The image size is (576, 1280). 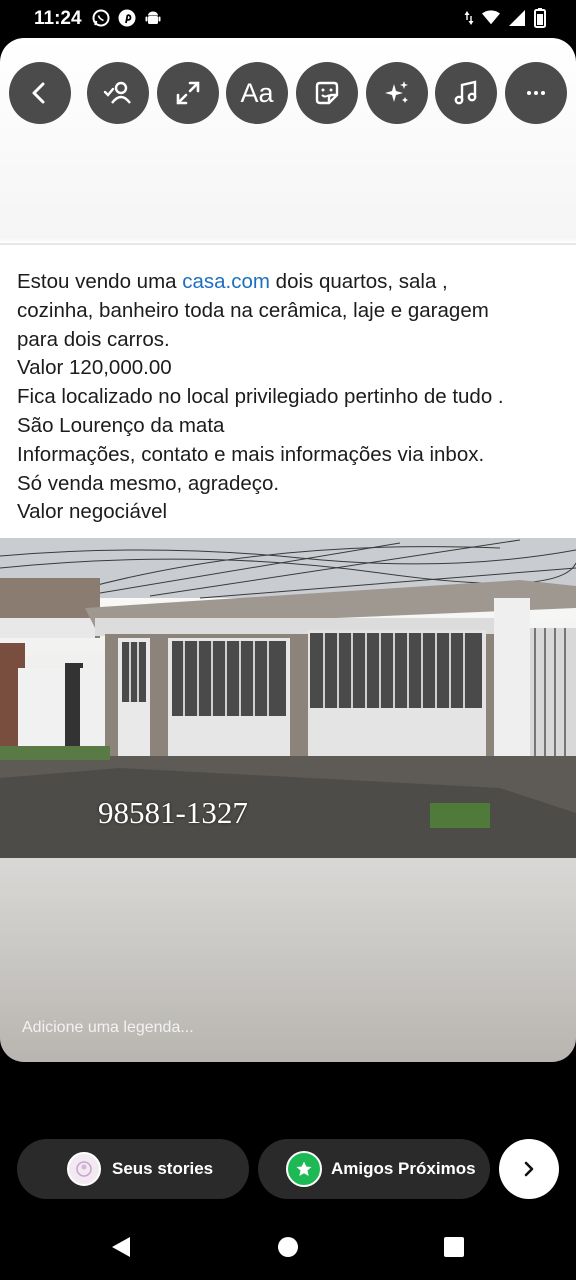 I want to click on avatar, so click(x=84, y=1169).